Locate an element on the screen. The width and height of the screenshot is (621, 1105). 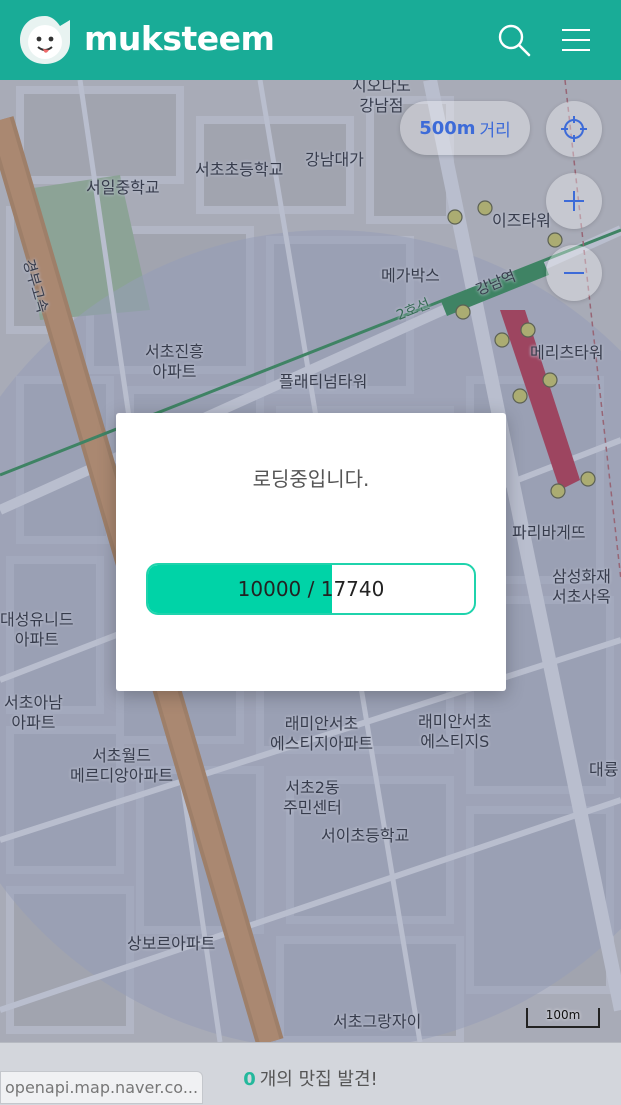
search-icon is located at coordinates (514, 40).